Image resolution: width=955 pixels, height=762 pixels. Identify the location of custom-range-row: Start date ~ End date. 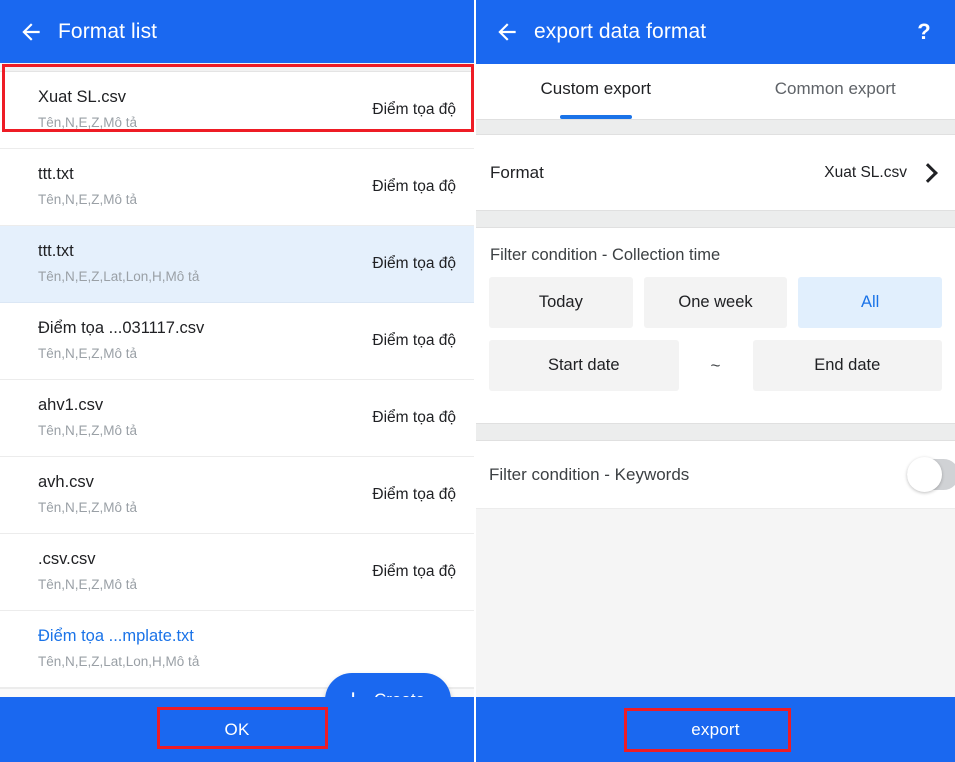
(715, 365).